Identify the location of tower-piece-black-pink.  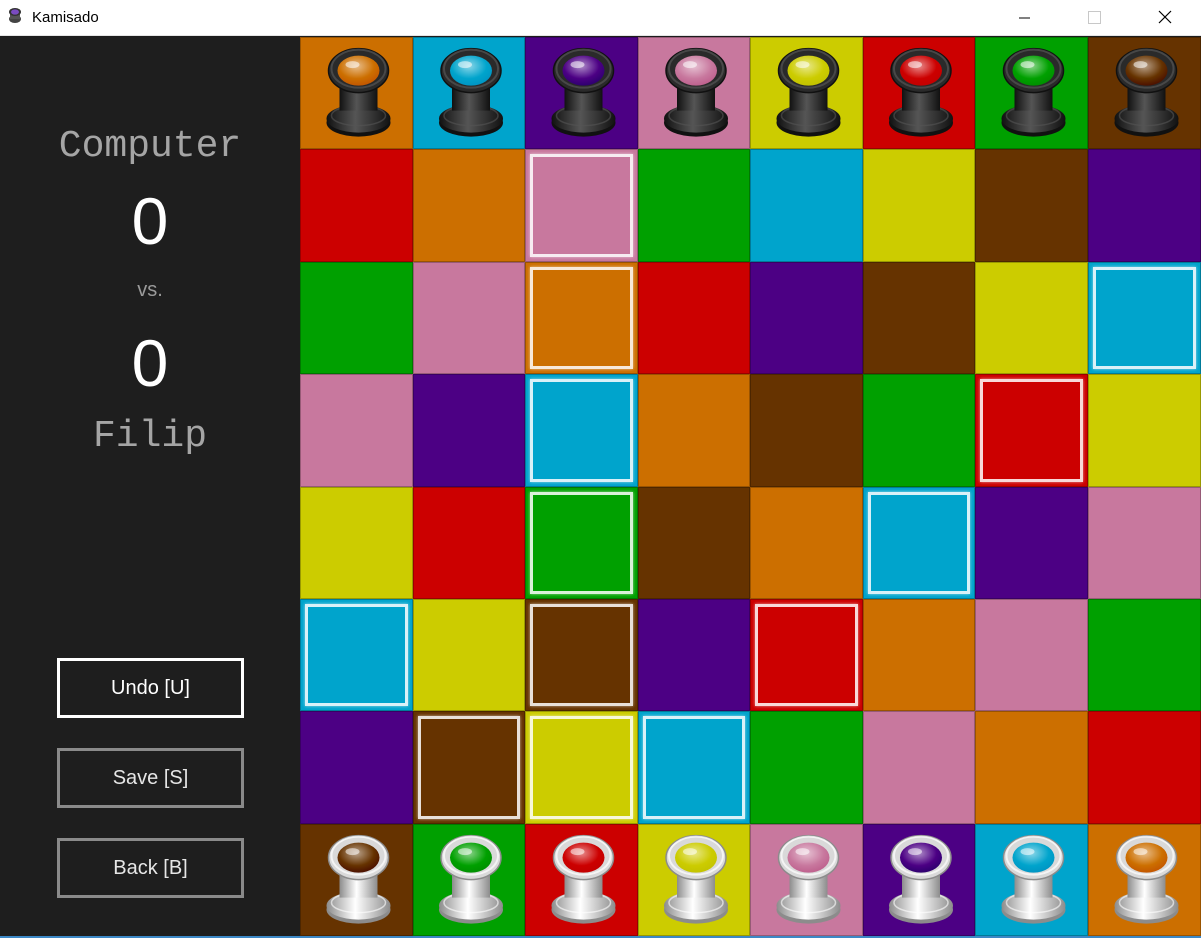
(694, 93).